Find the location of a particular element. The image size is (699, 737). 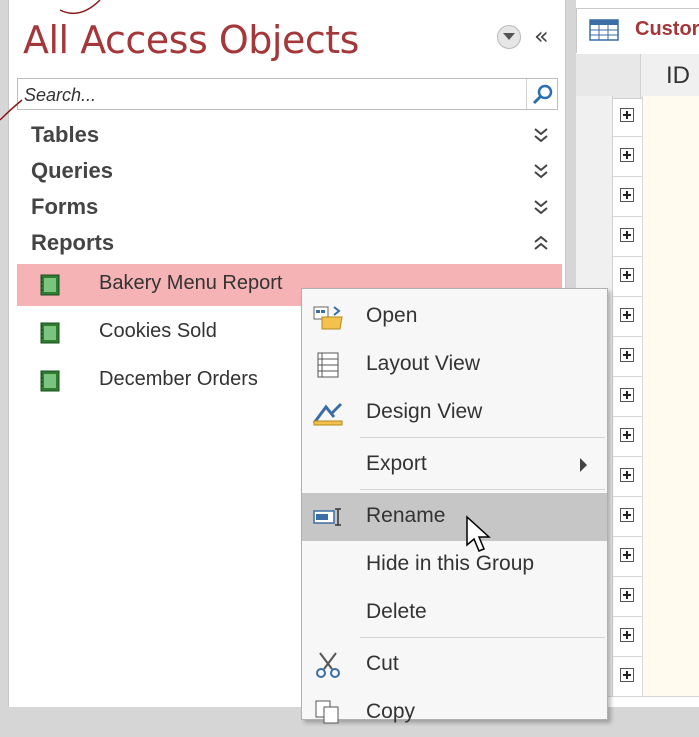

menu-item-design-view: Design View is located at coordinates (454, 413).